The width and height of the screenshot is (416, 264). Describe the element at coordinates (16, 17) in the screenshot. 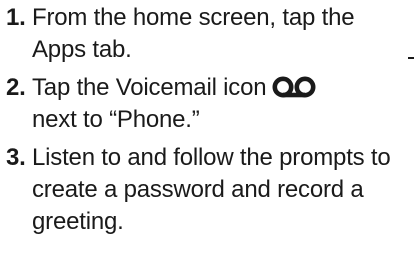

I see `step-1-number: 1.` at that location.